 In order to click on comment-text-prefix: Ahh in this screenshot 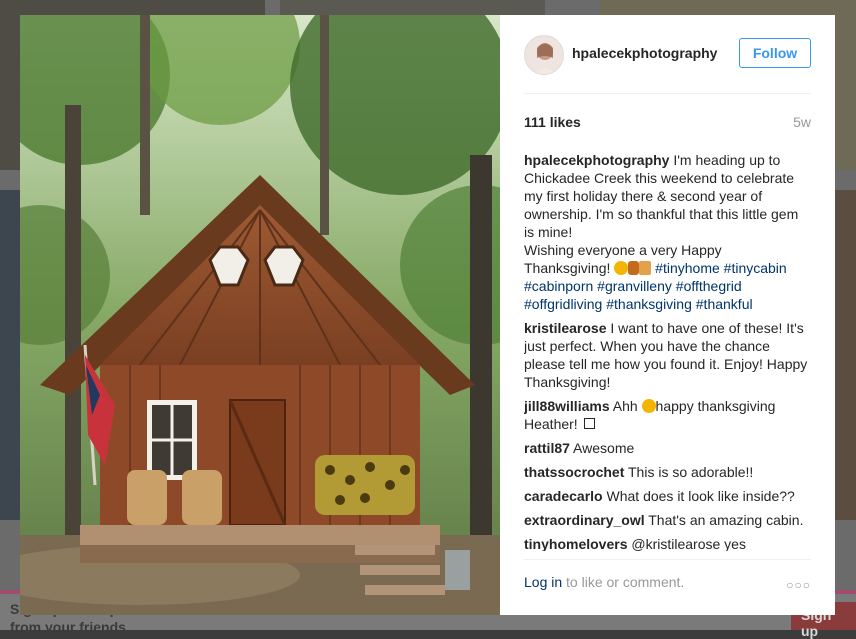, I will do `click(625, 406)`.